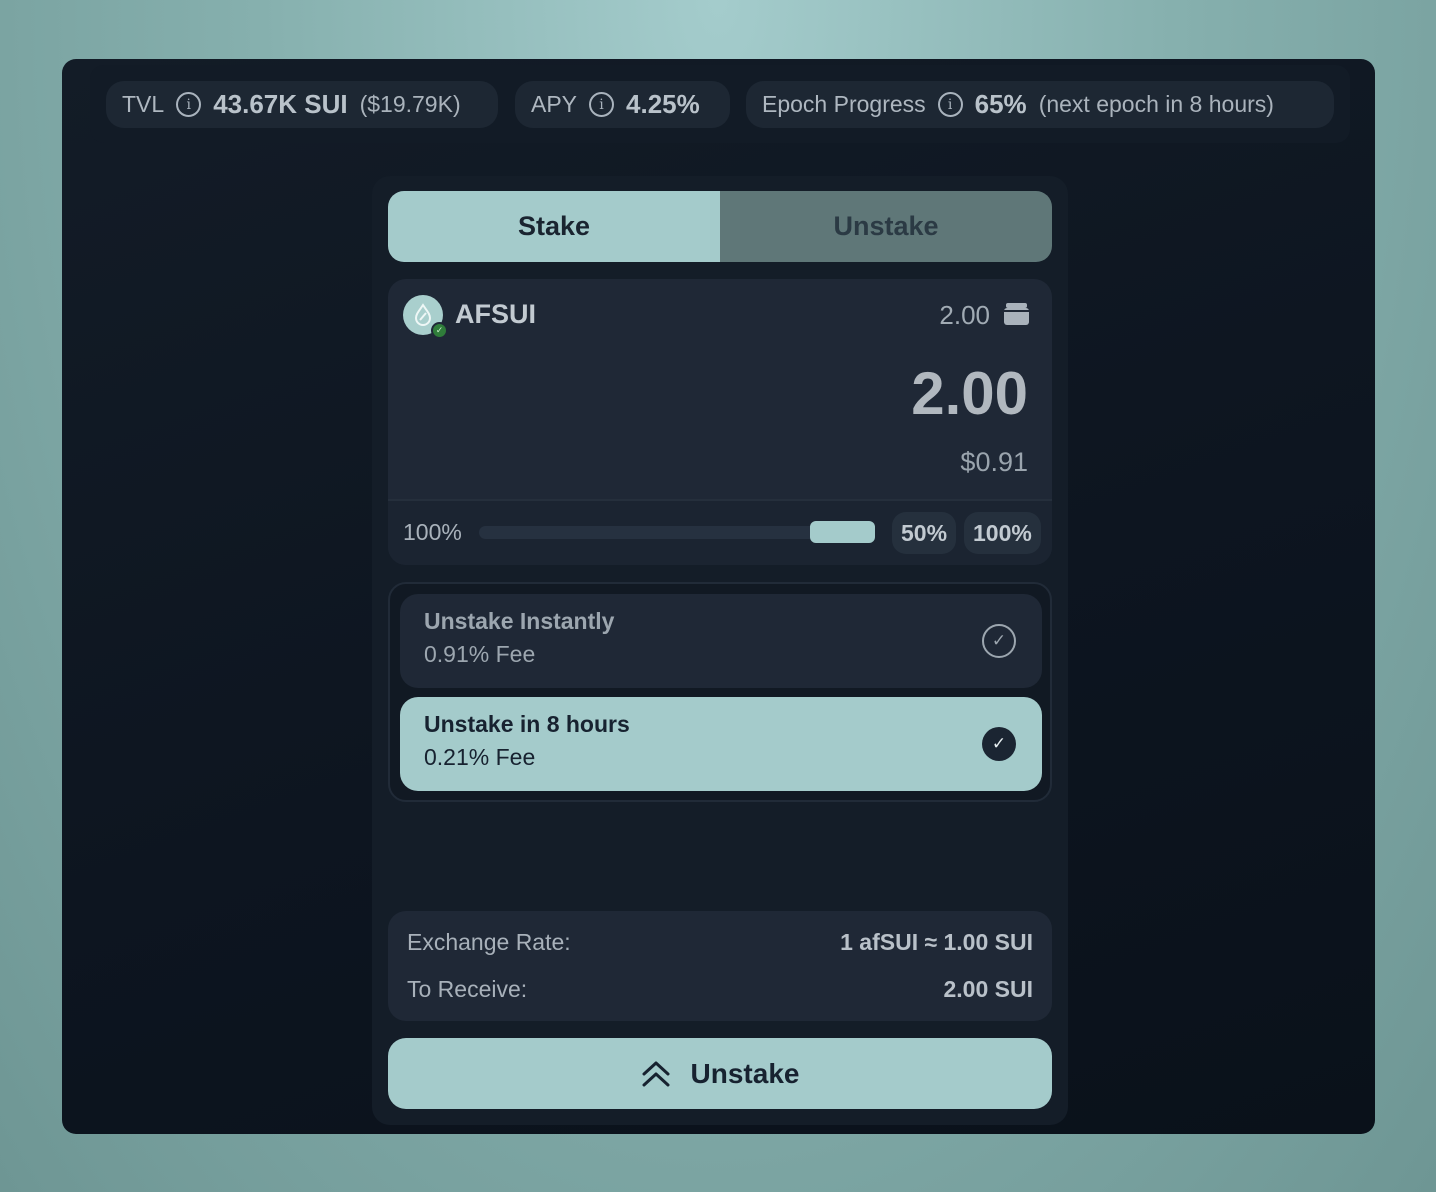 The image size is (1436, 1192). Describe the element at coordinates (999, 641) in the screenshot. I see `check-circle-icon: ✓` at that location.